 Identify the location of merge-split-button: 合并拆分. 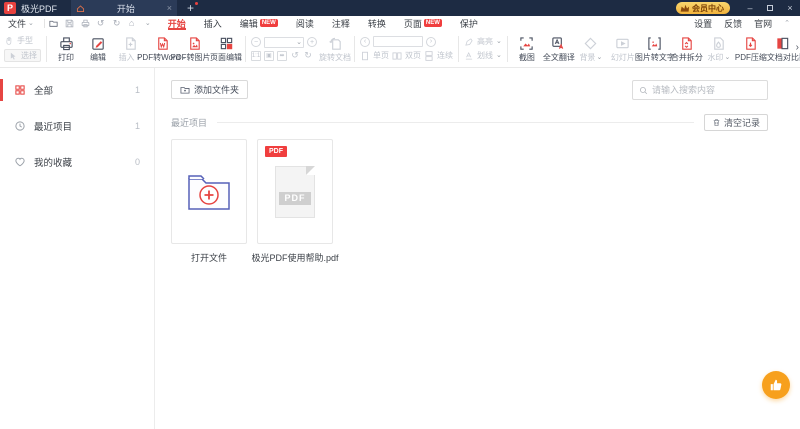
(687, 49).